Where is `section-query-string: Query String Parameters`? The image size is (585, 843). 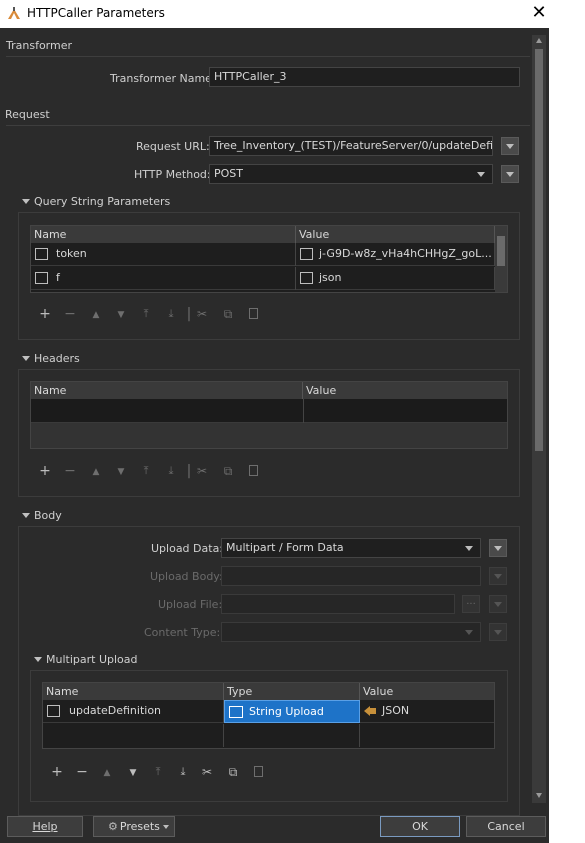 section-query-string: Query String Parameters is located at coordinates (102, 201).